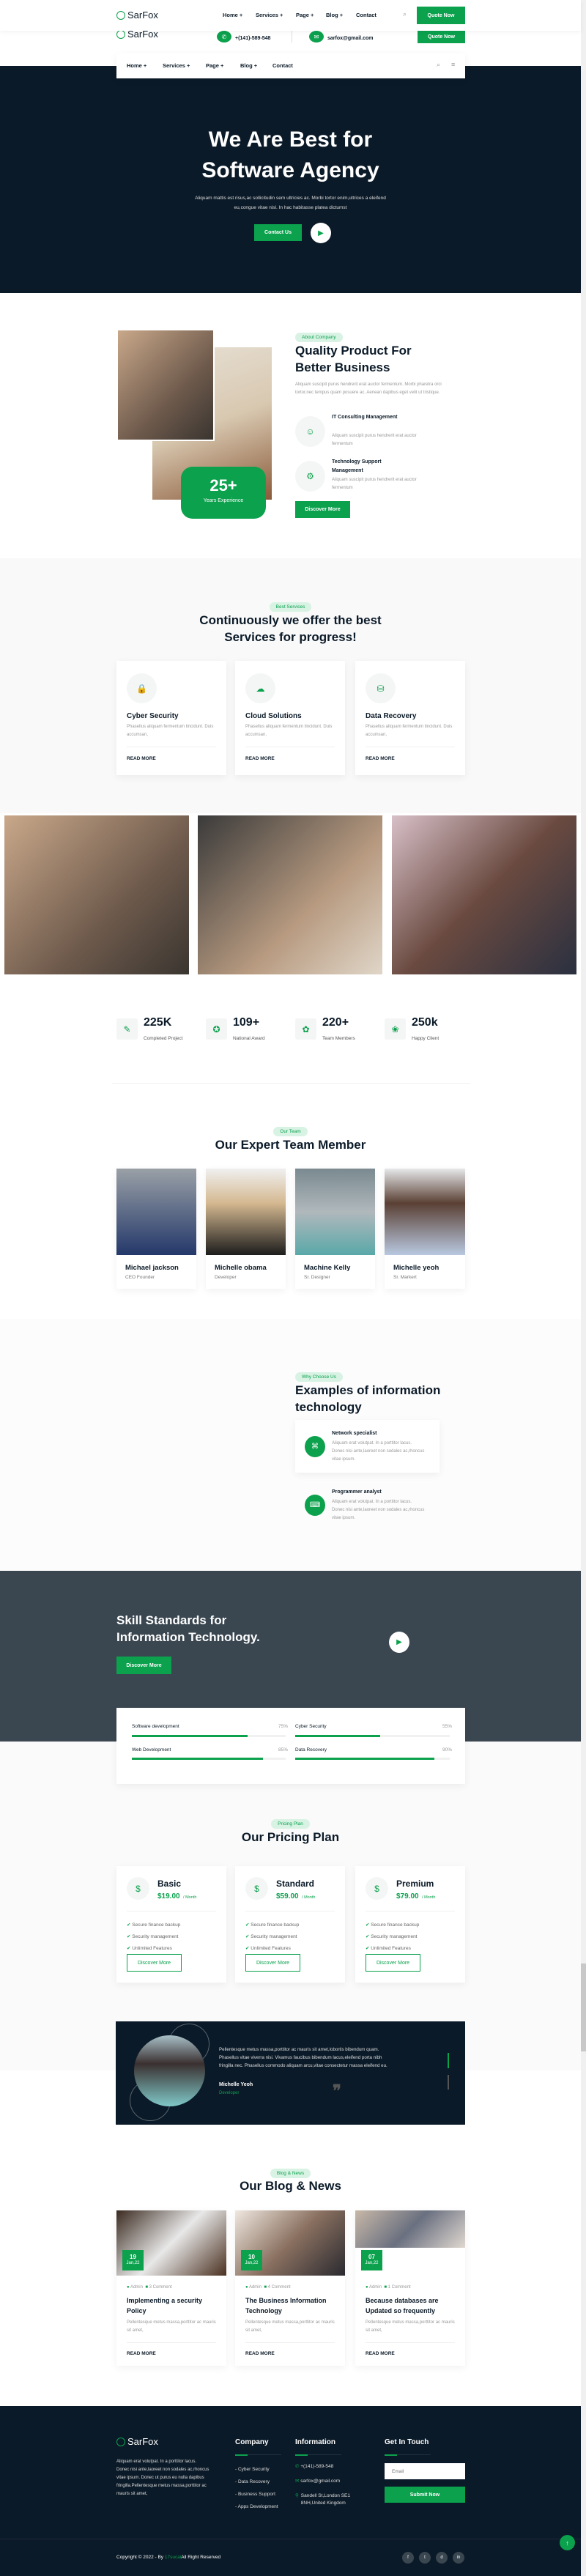  What do you see at coordinates (448, 1726) in the screenshot?
I see `skill-percent: 55%` at bounding box center [448, 1726].